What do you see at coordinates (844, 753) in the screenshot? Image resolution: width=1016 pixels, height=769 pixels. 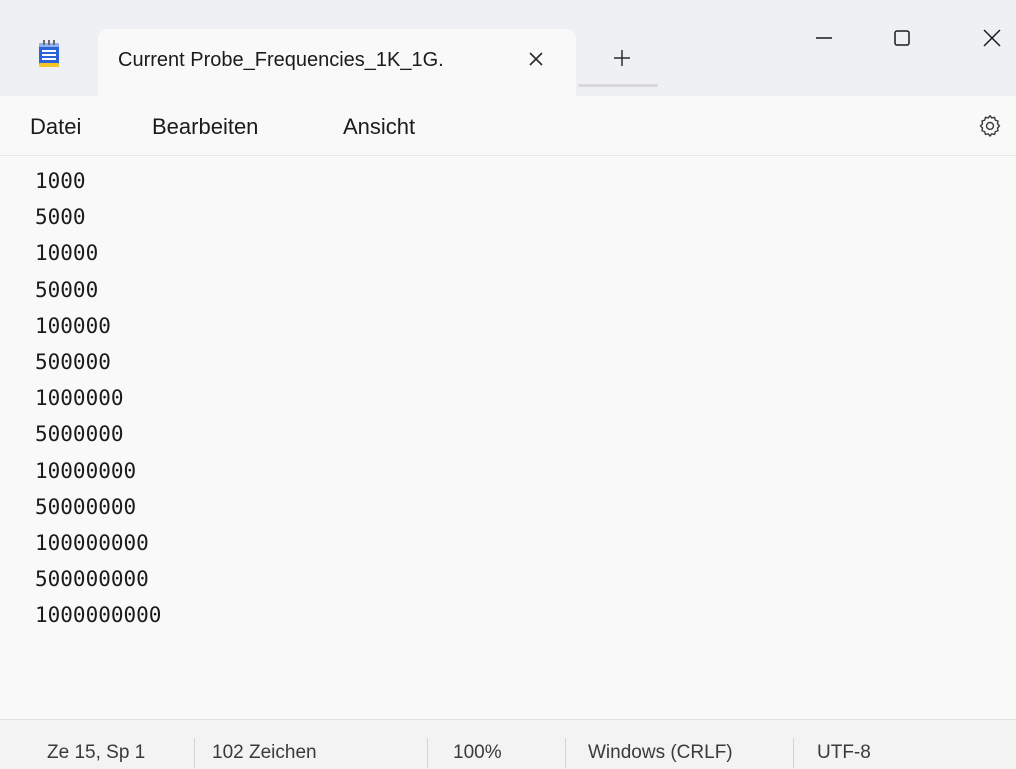 I see `status-encoding: UTF-8` at bounding box center [844, 753].